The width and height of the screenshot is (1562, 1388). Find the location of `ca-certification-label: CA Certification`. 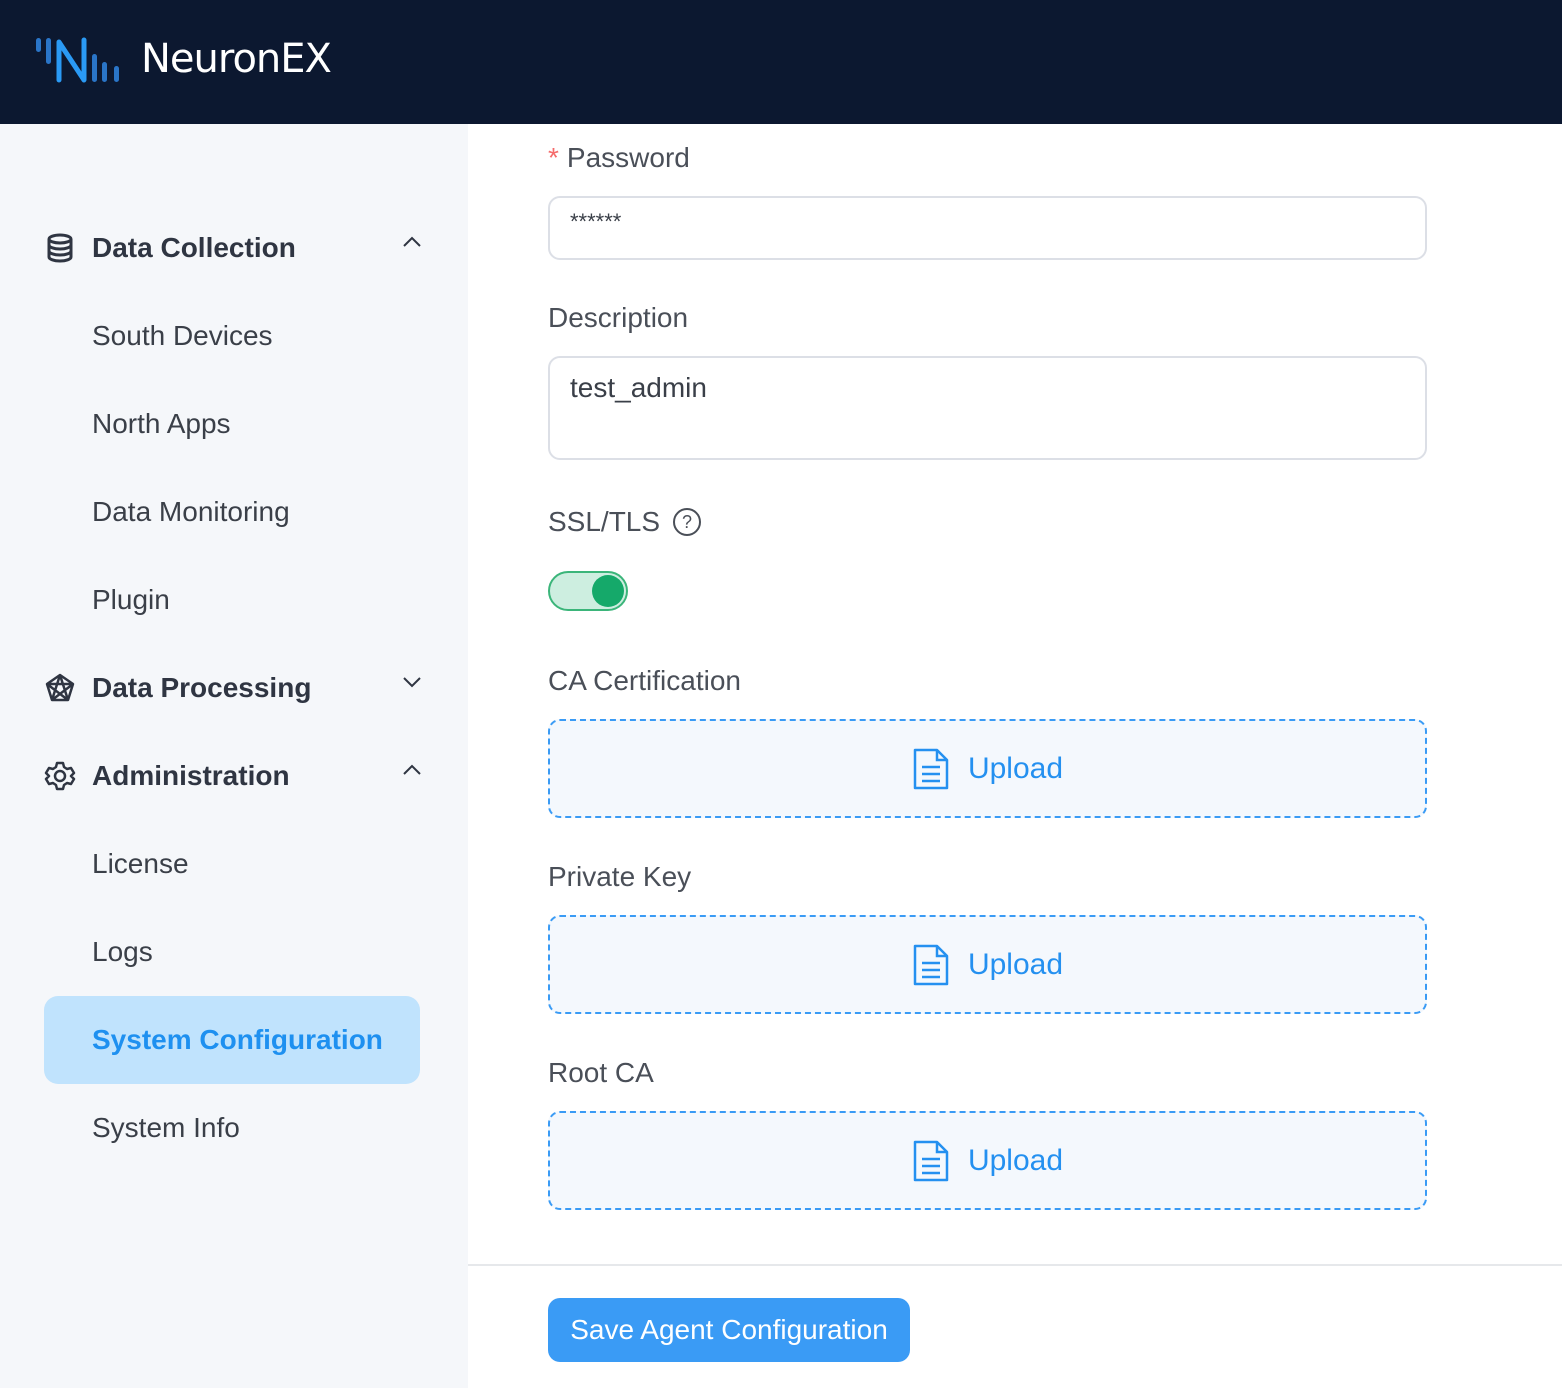

ca-certification-label: CA Certification is located at coordinates (644, 680).